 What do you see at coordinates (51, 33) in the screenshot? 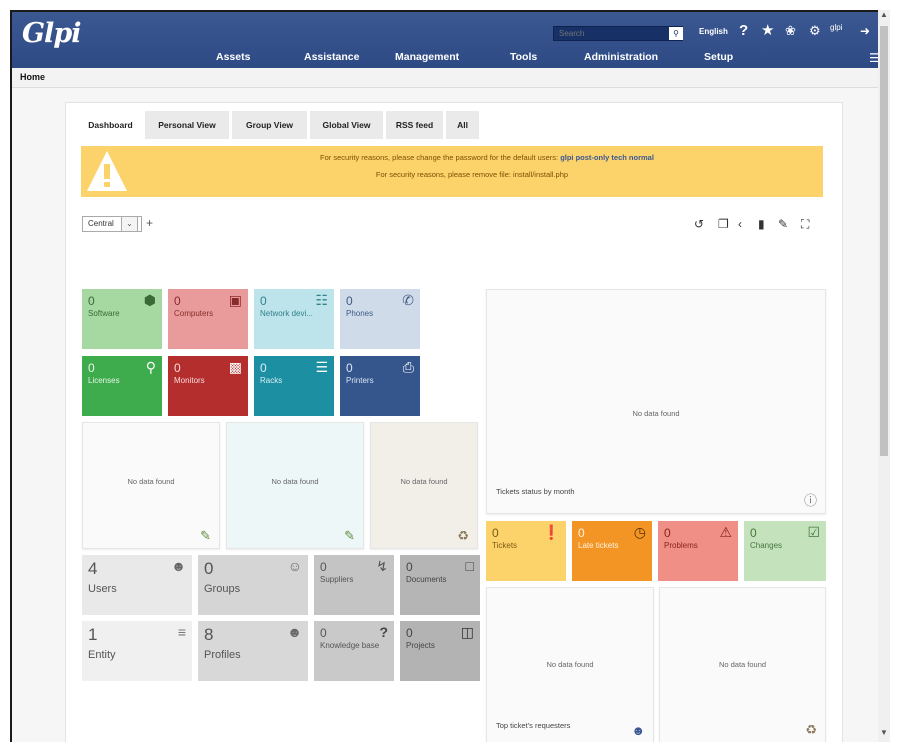
I see `glpi-logo: Glpi` at bounding box center [51, 33].